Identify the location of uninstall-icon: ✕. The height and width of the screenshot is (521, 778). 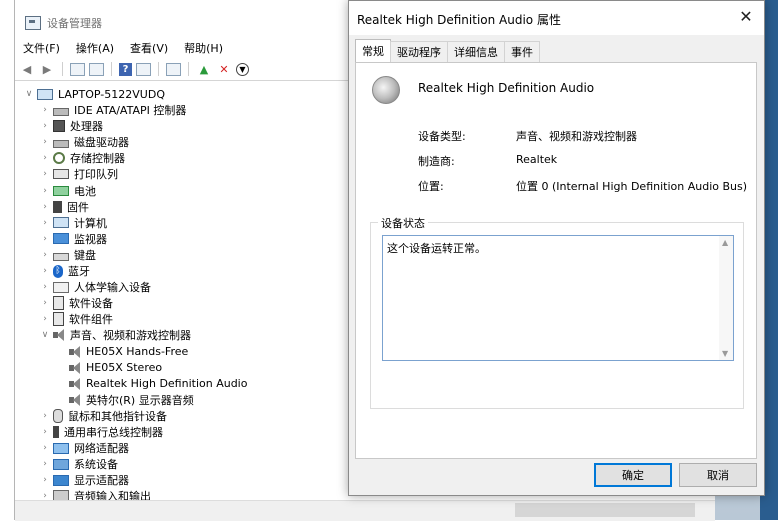
(224, 69).